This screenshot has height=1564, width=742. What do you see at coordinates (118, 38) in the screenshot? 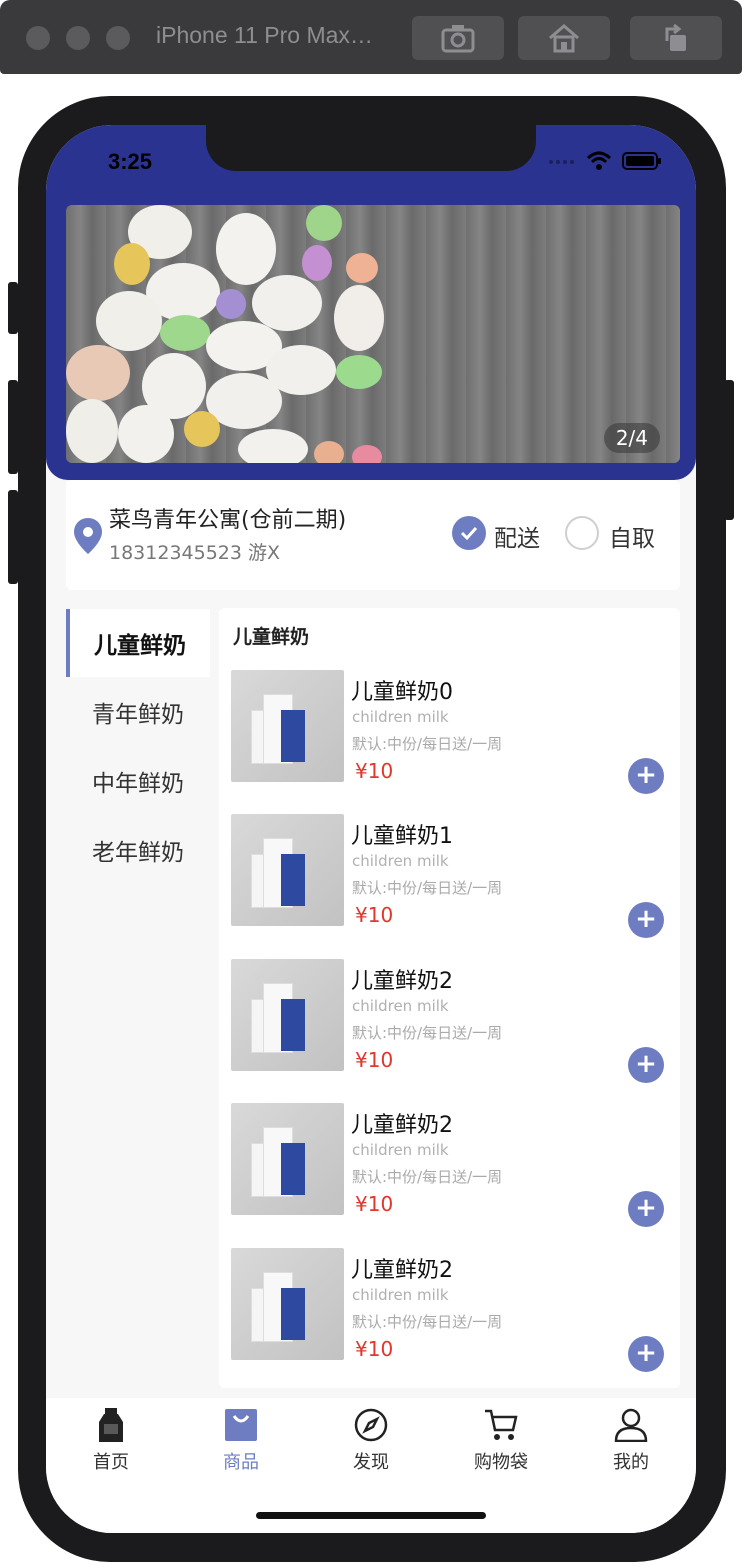
I see `zoom-window-button` at bounding box center [118, 38].